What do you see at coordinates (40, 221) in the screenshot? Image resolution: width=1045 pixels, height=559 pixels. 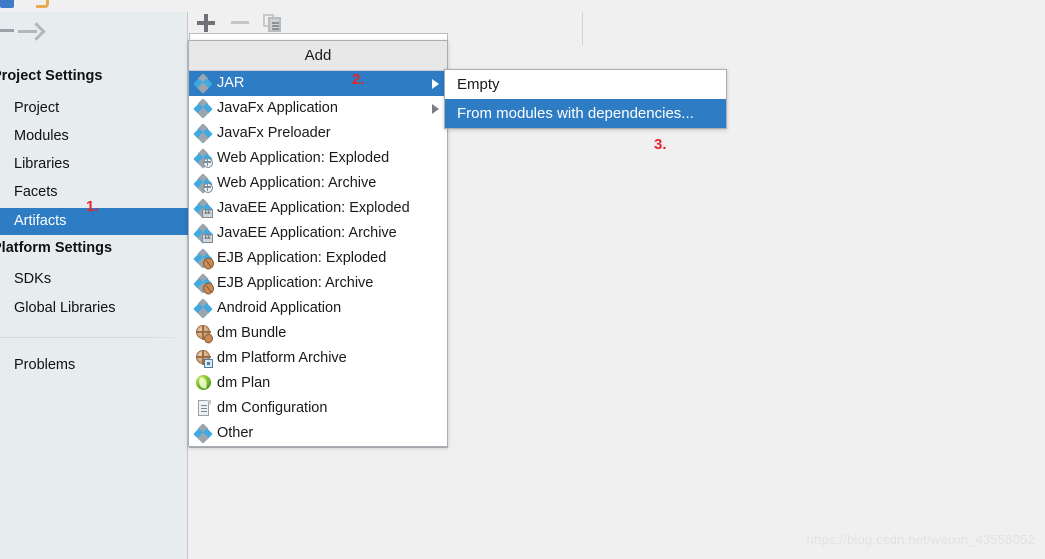 I see `sidebar-item-label: Artifacts` at bounding box center [40, 221].